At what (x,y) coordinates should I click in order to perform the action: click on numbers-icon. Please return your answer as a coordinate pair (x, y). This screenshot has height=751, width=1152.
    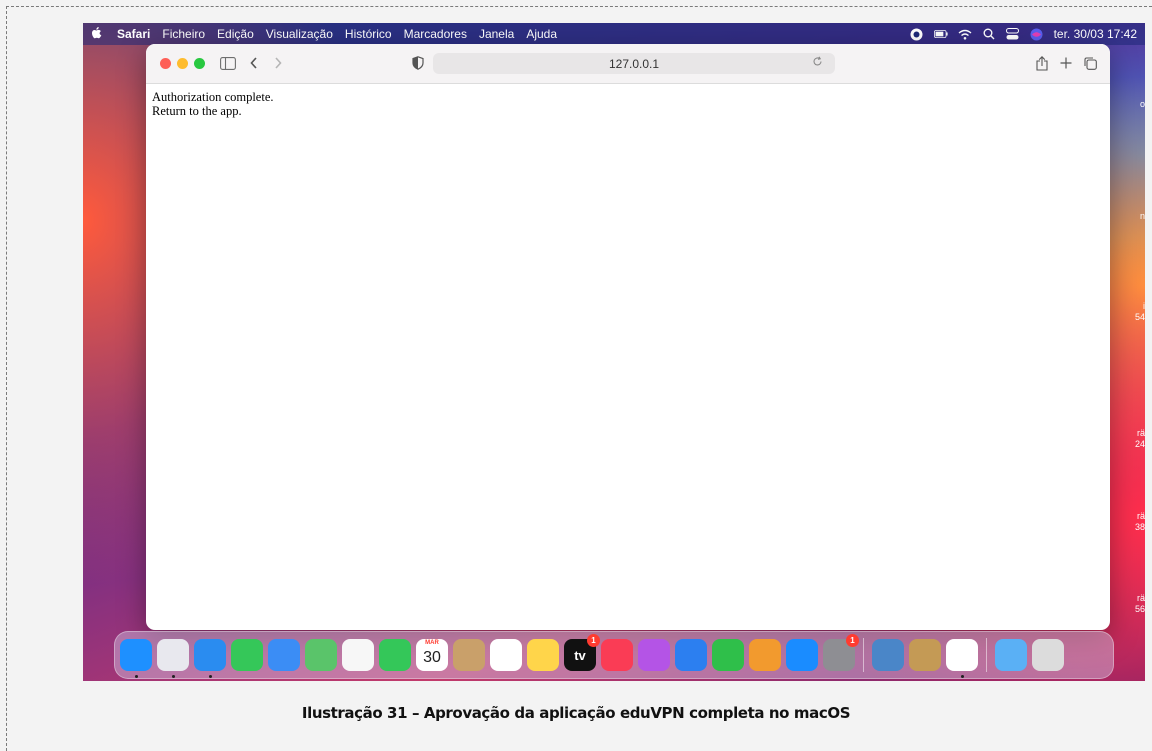
    Looking at the image, I should click on (728, 655).